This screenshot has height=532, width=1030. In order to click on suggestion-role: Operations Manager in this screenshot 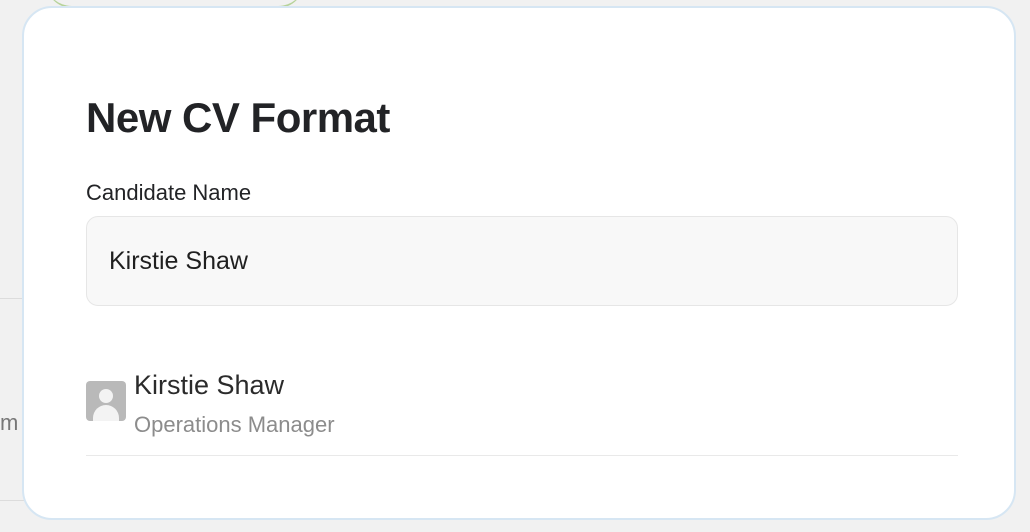, I will do `click(234, 424)`.